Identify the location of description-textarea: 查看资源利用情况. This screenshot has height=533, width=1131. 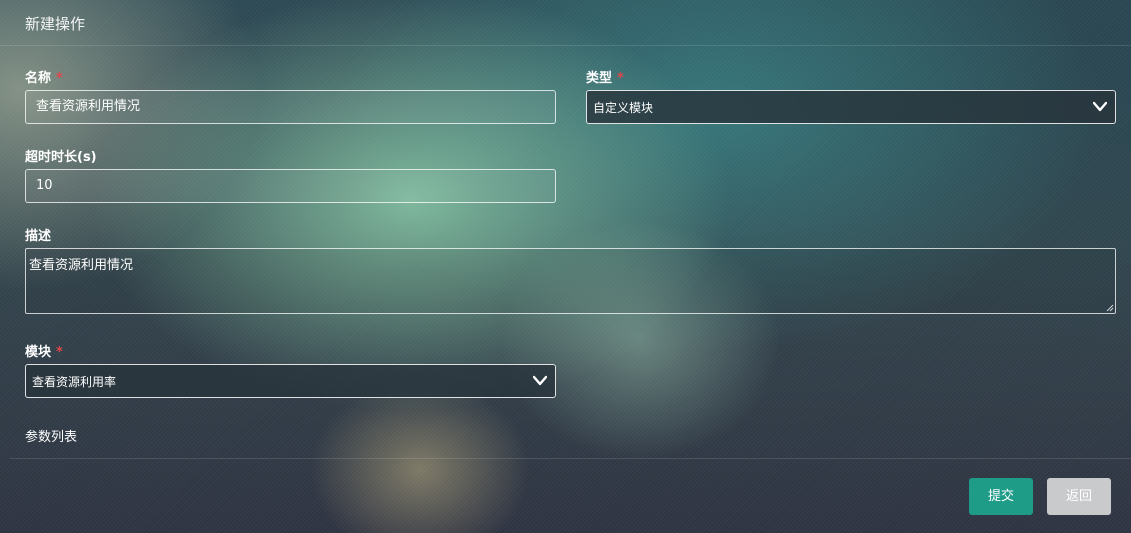
(570, 281).